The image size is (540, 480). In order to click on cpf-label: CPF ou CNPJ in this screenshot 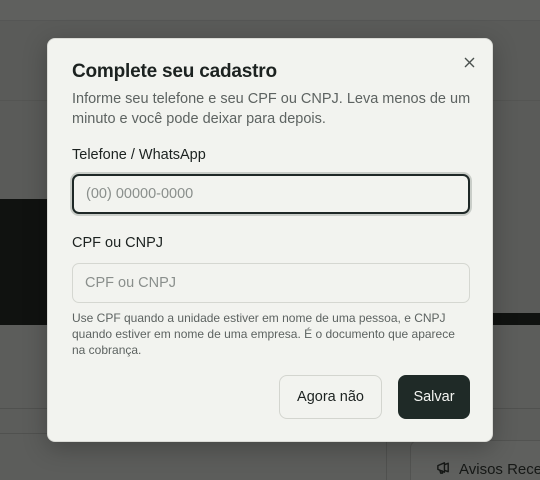, I will do `click(118, 243)`.